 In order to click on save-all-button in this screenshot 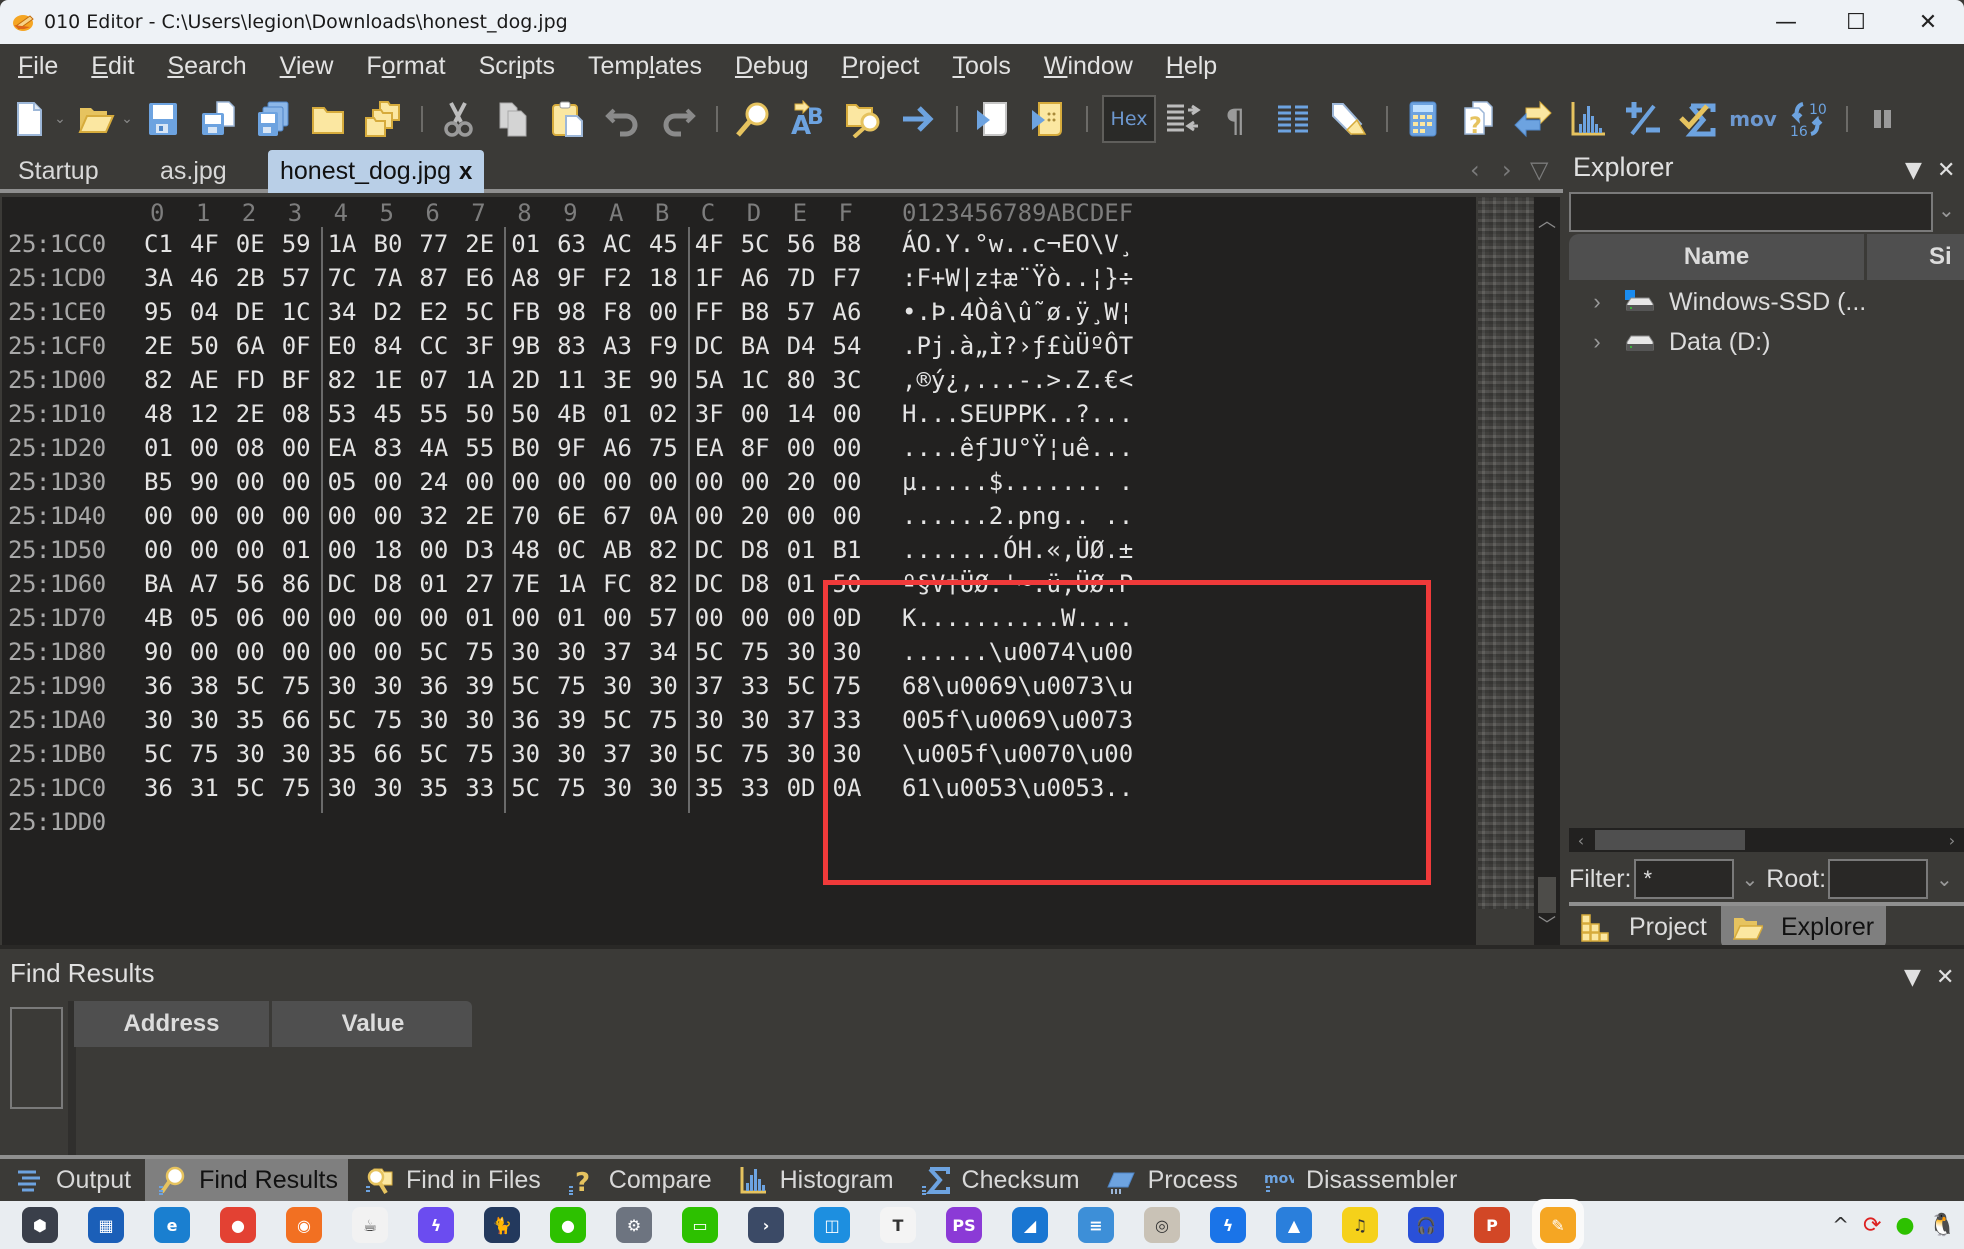, I will do `click(273, 119)`.